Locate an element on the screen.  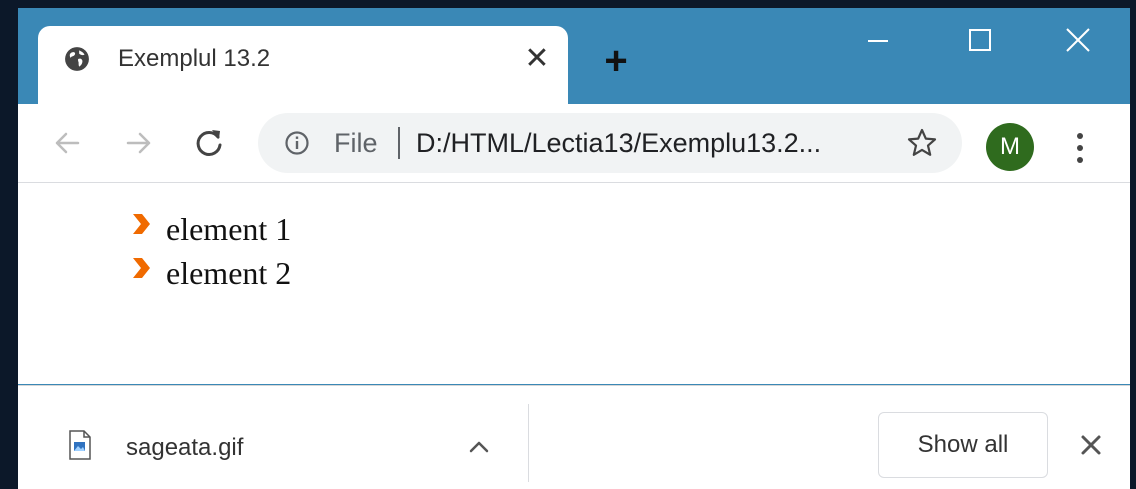
profile-avatar: M is located at coordinates (1010, 147).